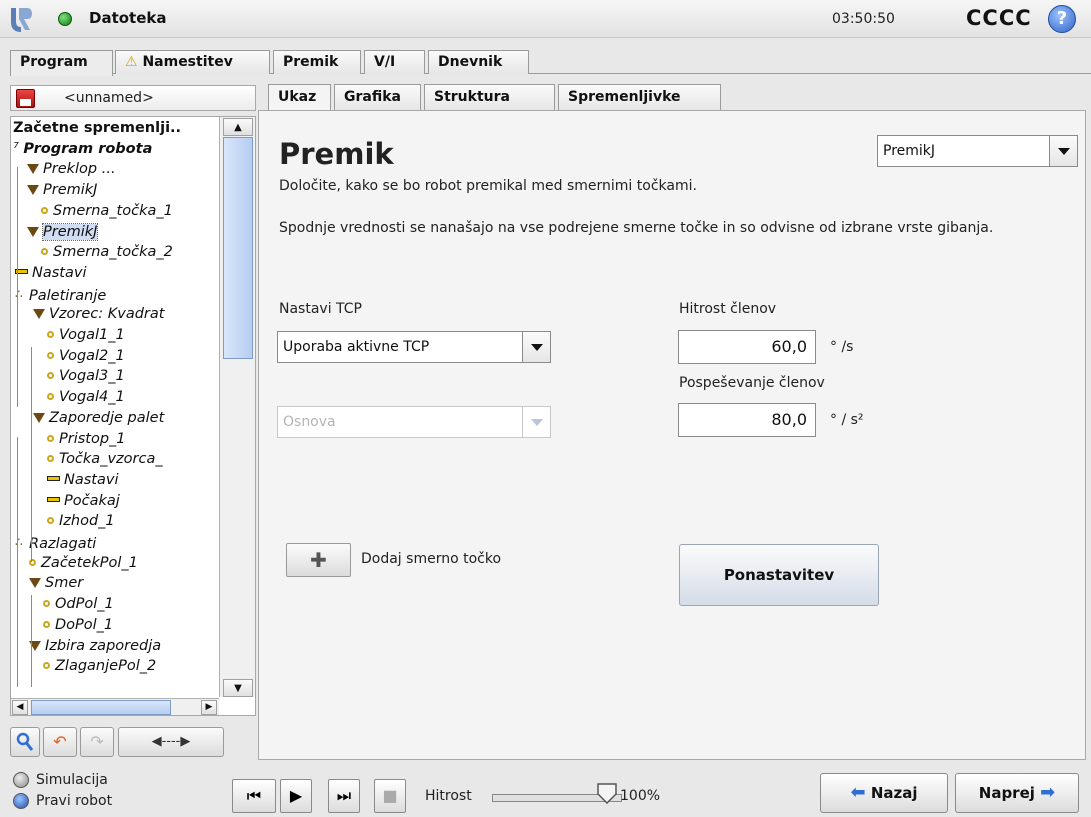 The height and width of the screenshot is (817, 1091). Describe the element at coordinates (128, 18) in the screenshot. I see `file-menu: Datoteka` at that location.